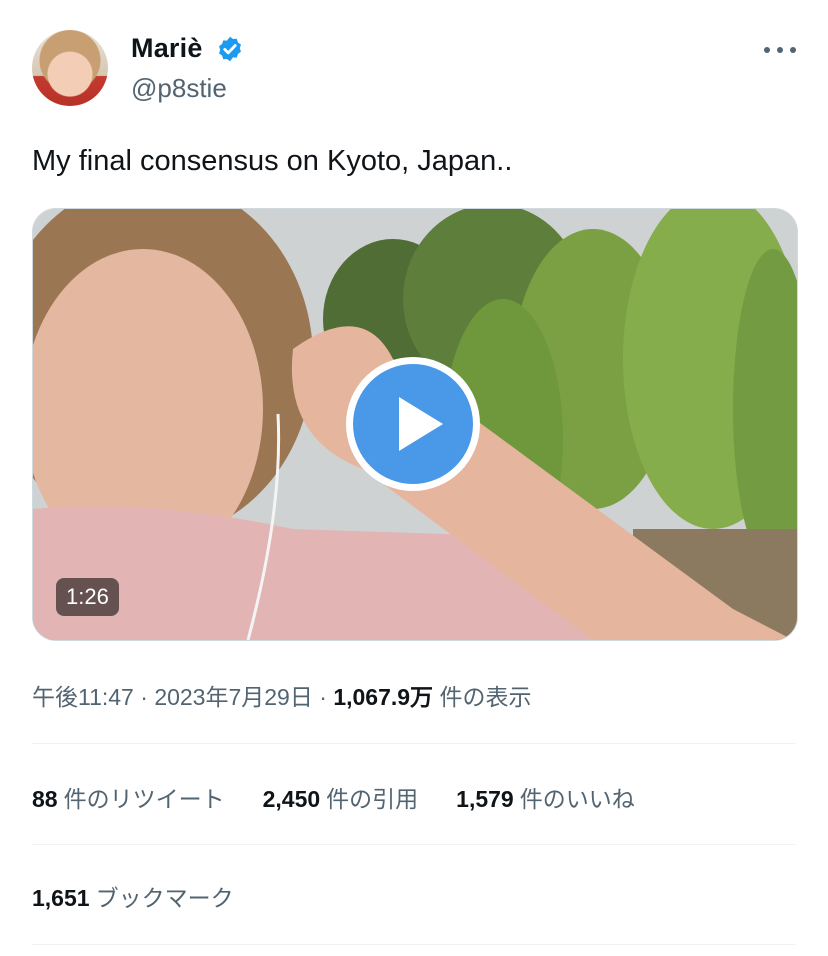  Describe the element at coordinates (482, 697) in the screenshot. I see `views-label: 件の表示` at that location.